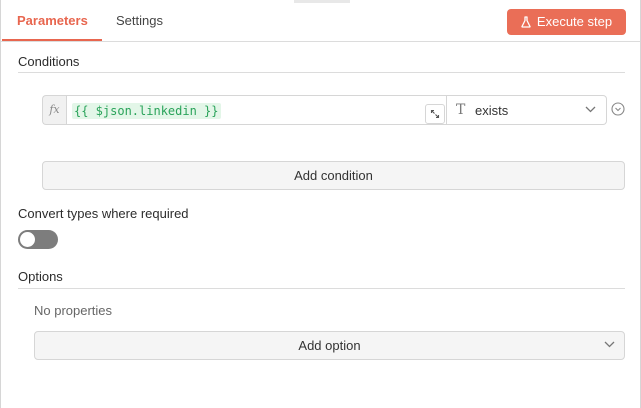  I want to click on options-divider, so click(321, 288).